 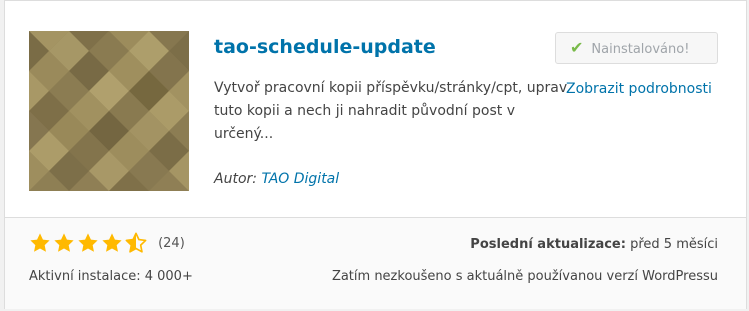 I want to click on plugin-author: Autor: TAO Digital, so click(x=276, y=179).